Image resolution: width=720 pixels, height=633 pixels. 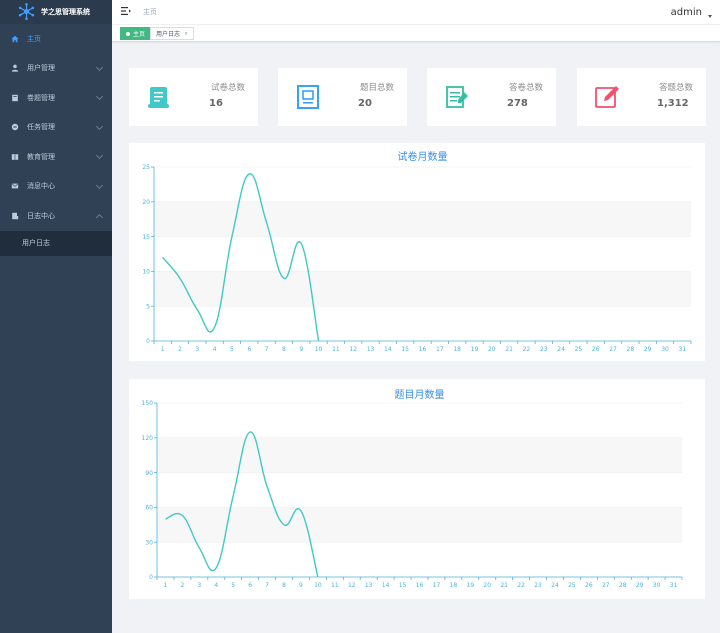 I want to click on y-tick-label: 60, so click(x=149, y=508).